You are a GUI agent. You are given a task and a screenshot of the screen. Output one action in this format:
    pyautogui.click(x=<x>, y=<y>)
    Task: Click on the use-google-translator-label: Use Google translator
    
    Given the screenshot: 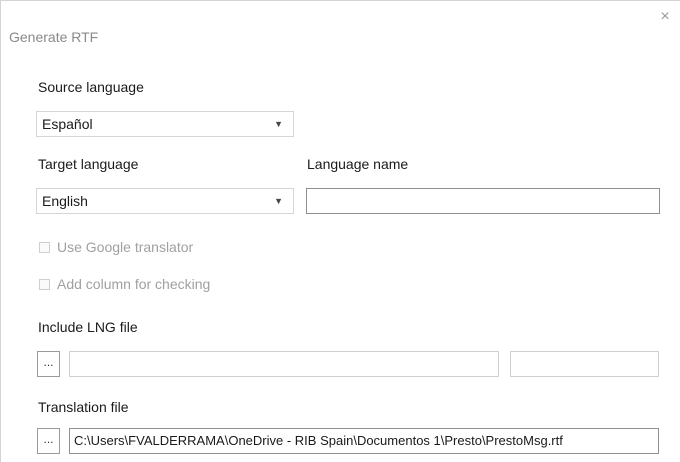 What is the action you would take?
    pyautogui.click(x=125, y=247)
    